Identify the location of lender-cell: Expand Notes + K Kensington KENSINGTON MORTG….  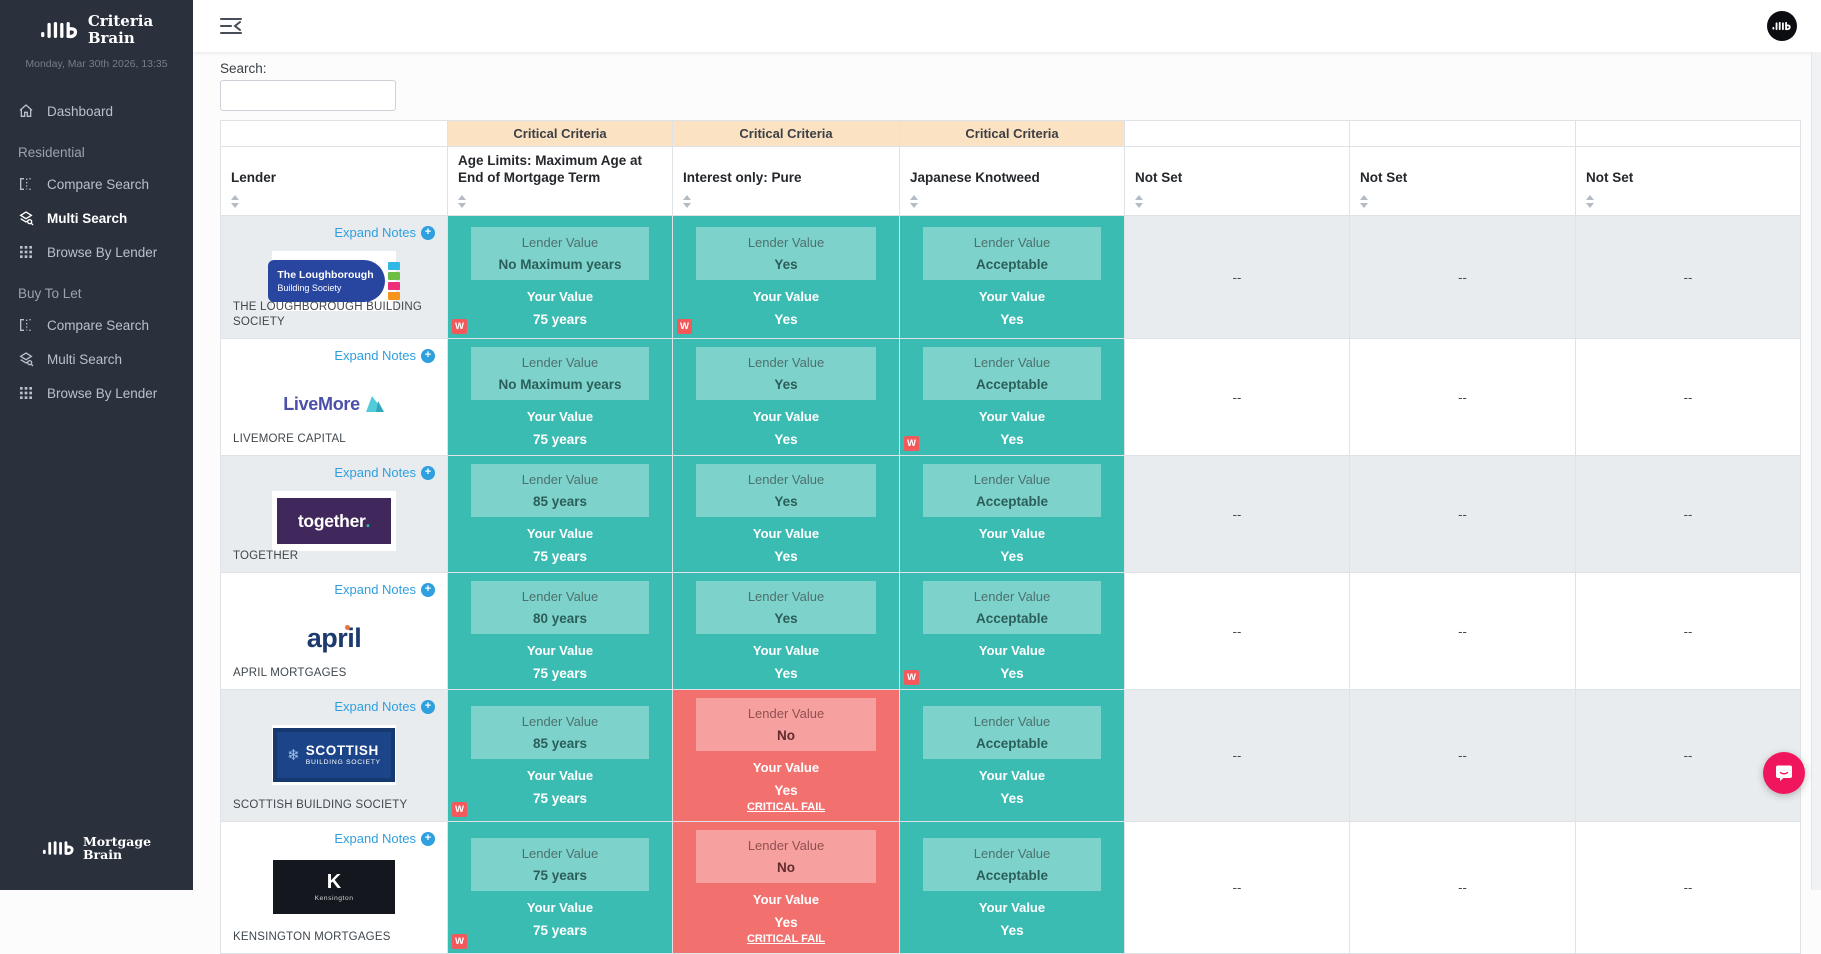
(334, 887).